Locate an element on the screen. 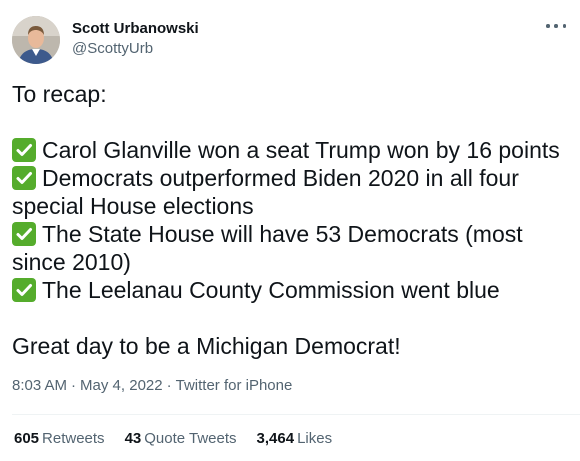 This screenshot has width=580, height=461. tweet-stats: 605 Retweets 43 Quote Tweets 3,464 Likes is located at coordinates (183, 439).